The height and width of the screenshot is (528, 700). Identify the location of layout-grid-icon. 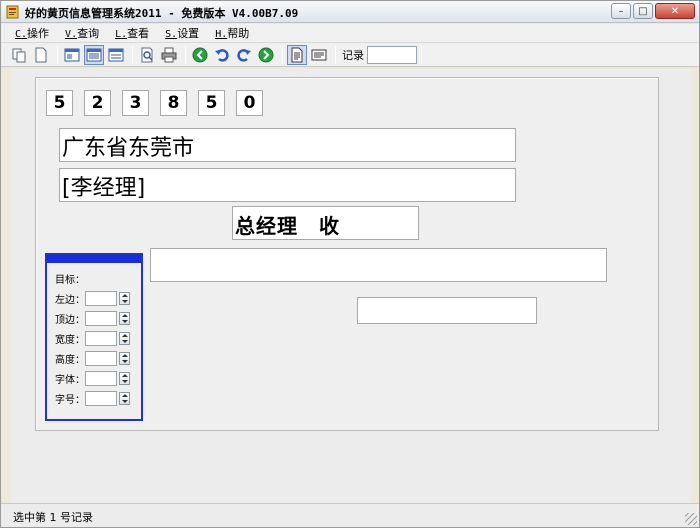
(94, 54).